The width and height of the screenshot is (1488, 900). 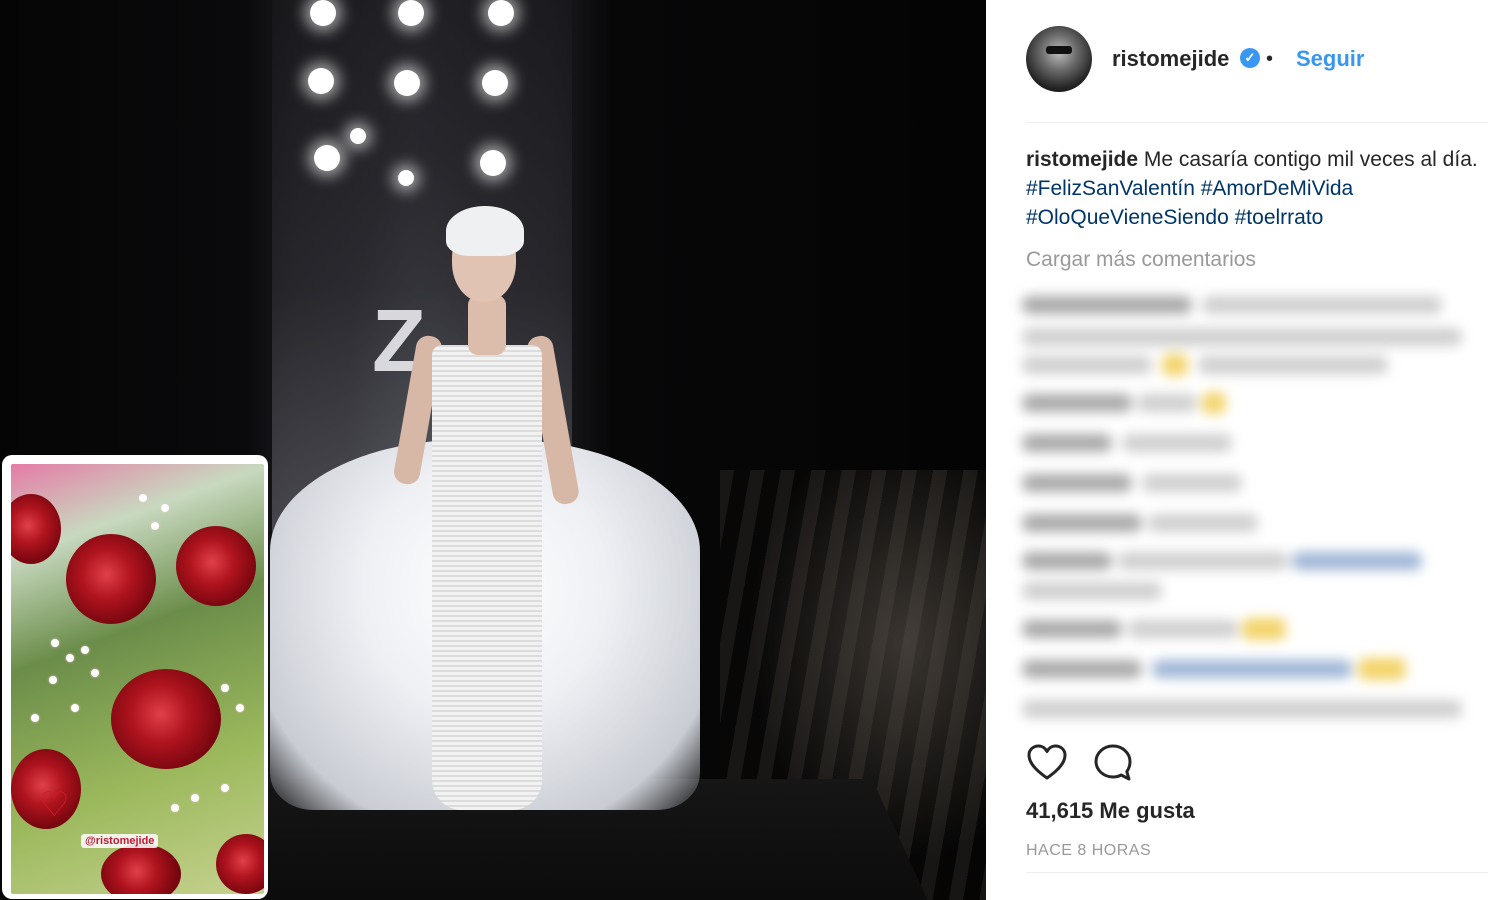 I want to click on wedding-dress, so click(x=487, y=577).